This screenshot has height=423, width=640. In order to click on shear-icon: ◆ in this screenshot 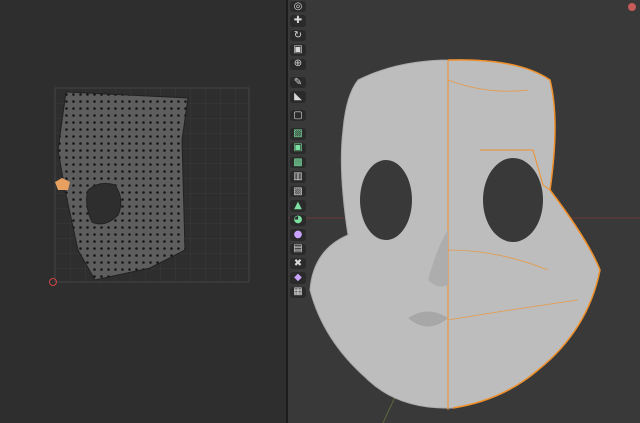, I will do `click(298, 278)`.